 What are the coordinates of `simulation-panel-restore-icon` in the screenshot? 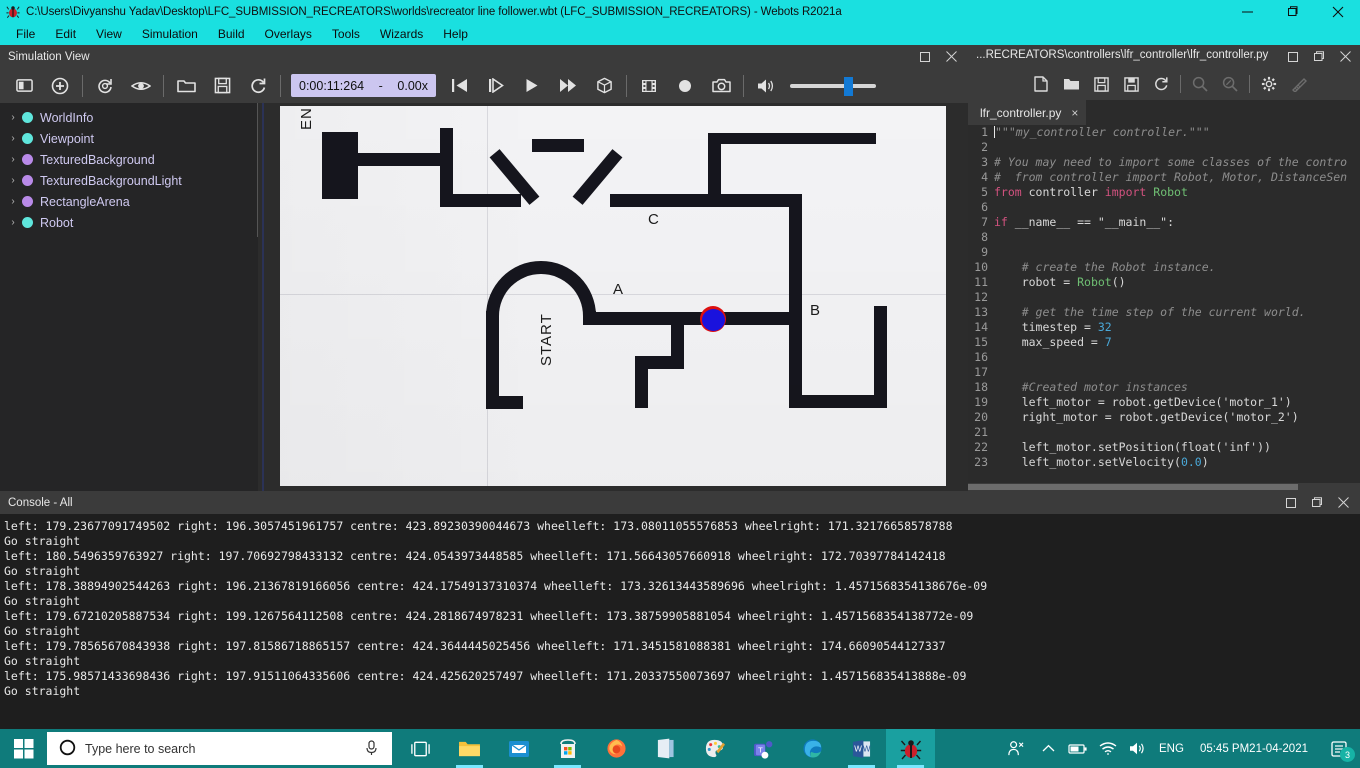 It's located at (925, 56).